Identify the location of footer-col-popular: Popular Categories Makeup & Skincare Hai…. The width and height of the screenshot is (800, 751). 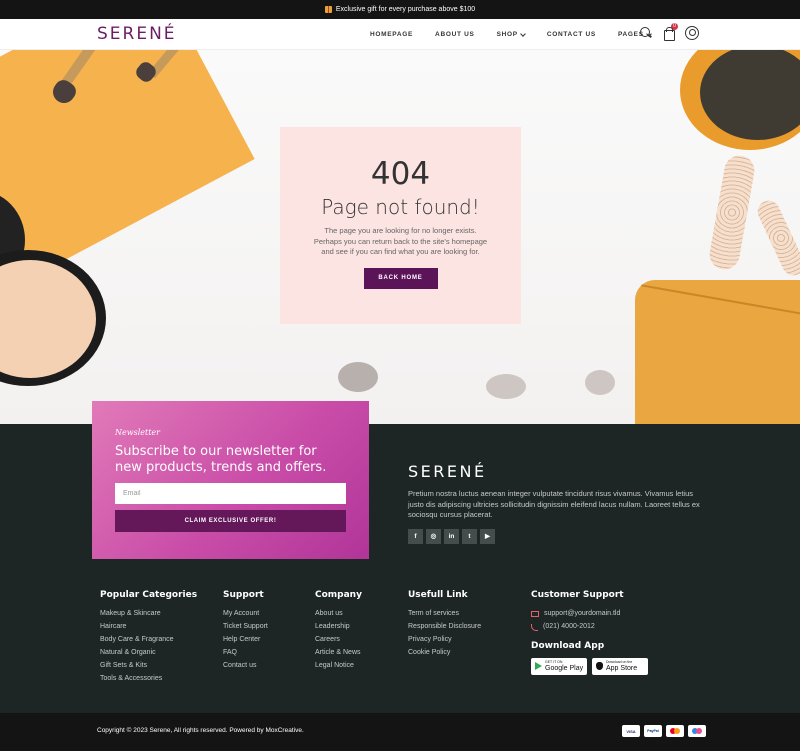
(148, 637).